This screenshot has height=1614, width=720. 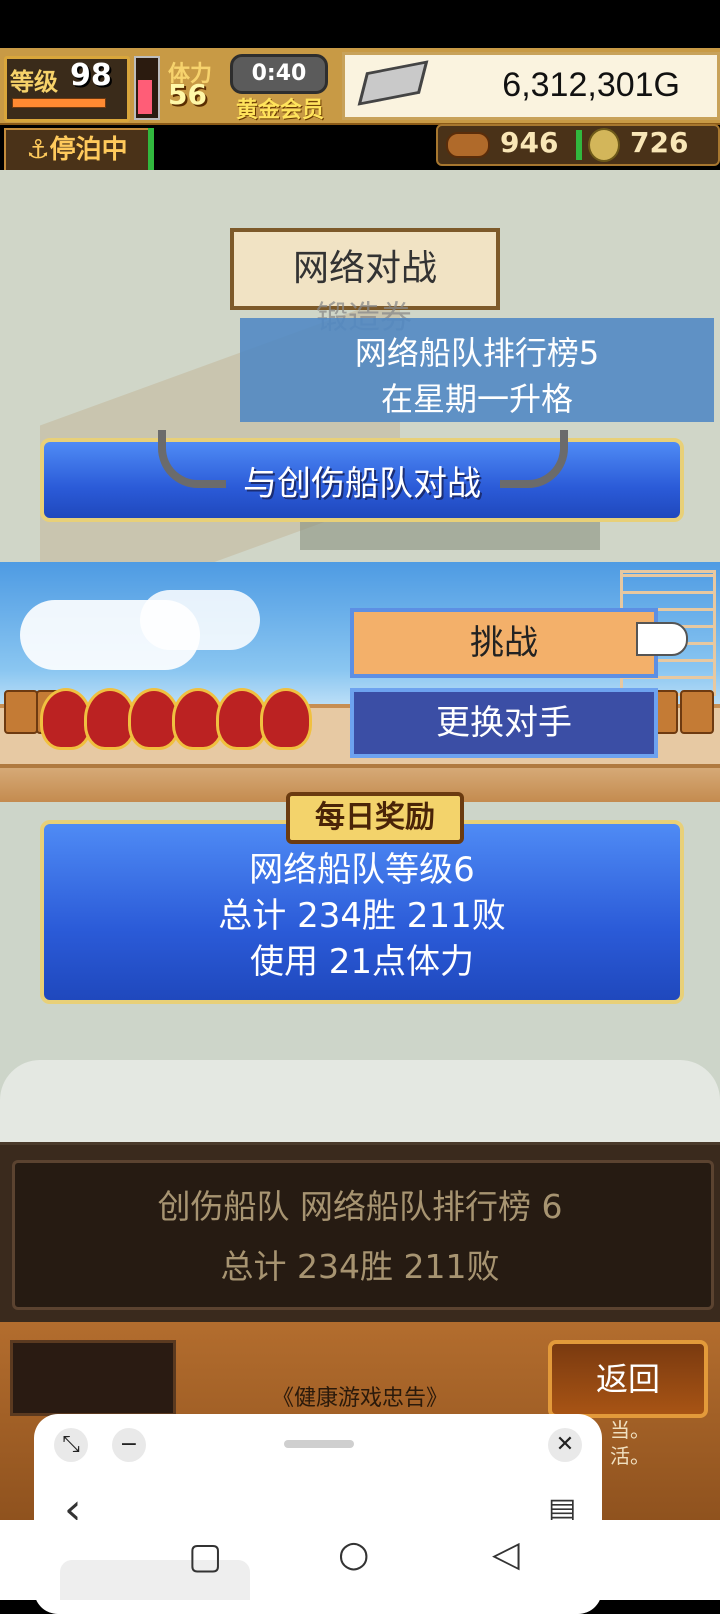 What do you see at coordinates (145, 97) in the screenshot?
I see `stamina-gauge-fill` at bounding box center [145, 97].